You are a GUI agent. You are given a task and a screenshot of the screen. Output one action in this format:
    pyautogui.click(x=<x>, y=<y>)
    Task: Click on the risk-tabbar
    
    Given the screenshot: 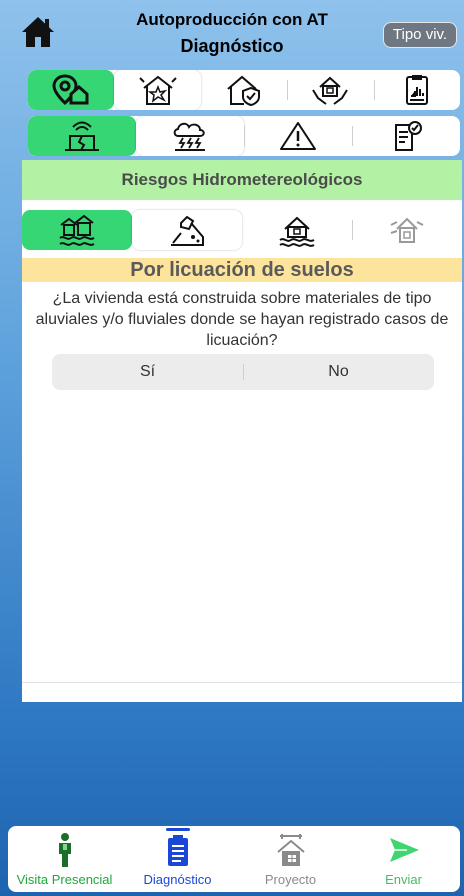 What is the action you would take?
    pyautogui.click(x=244, y=136)
    